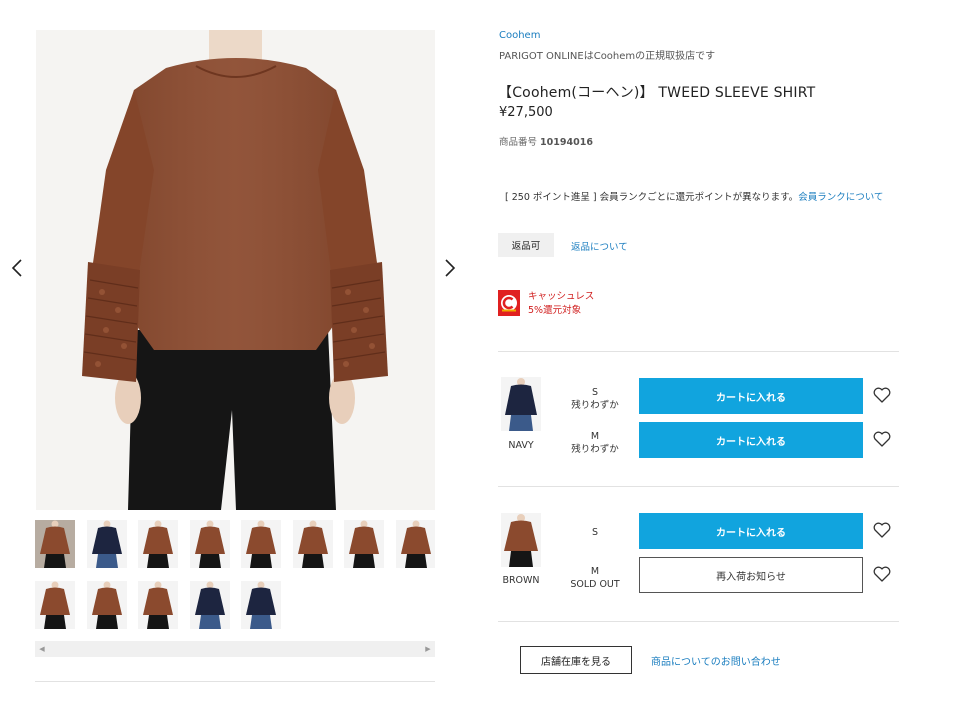  Describe the element at coordinates (595, 399) in the screenshot. I see `size-stock-cell: S 残りわずか` at that location.